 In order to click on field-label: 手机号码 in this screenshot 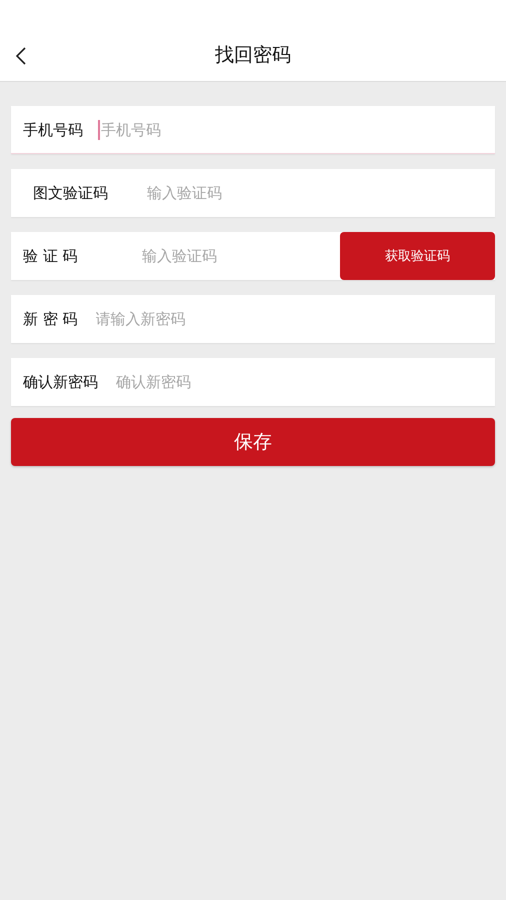, I will do `click(52, 130)`.